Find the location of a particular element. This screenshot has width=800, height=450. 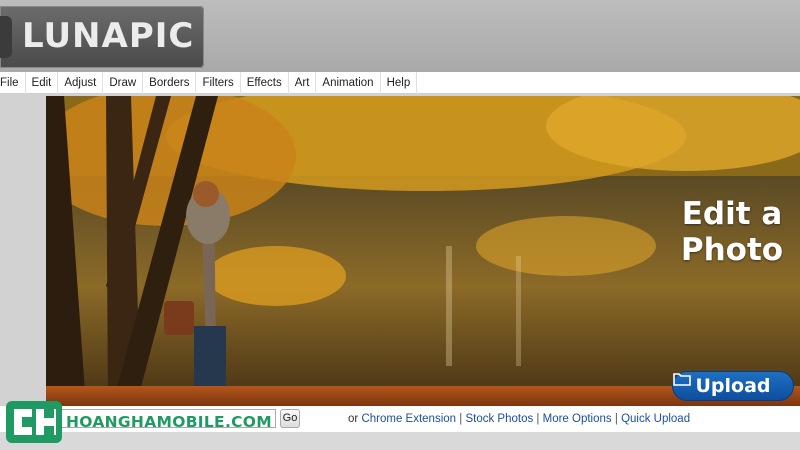

menu-edit: Edit is located at coordinates (42, 82).